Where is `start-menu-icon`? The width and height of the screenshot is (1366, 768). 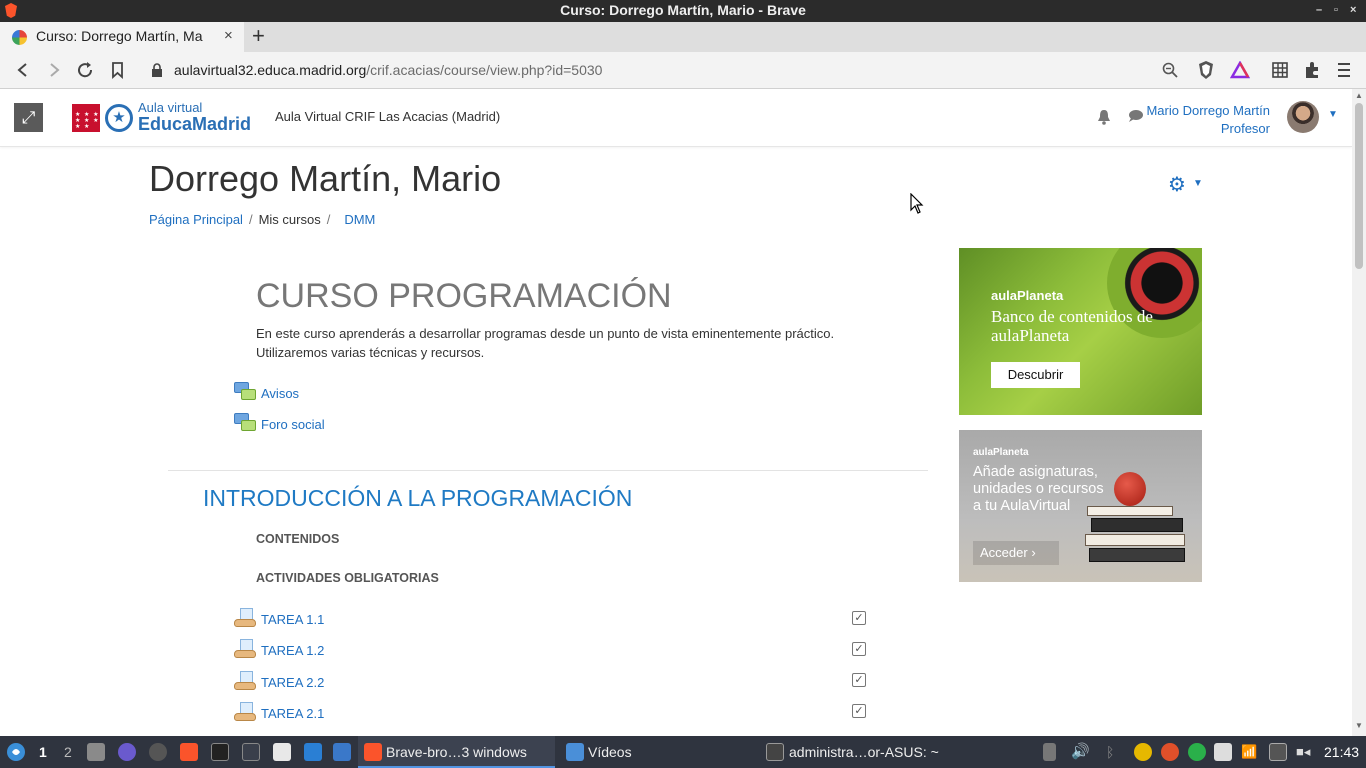 start-menu-icon is located at coordinates (16, 752).